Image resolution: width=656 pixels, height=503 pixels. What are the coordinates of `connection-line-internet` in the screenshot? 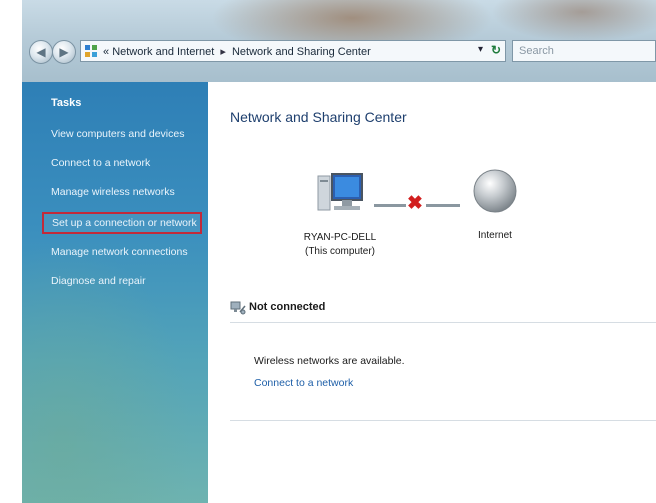 It's located at (443, 205).